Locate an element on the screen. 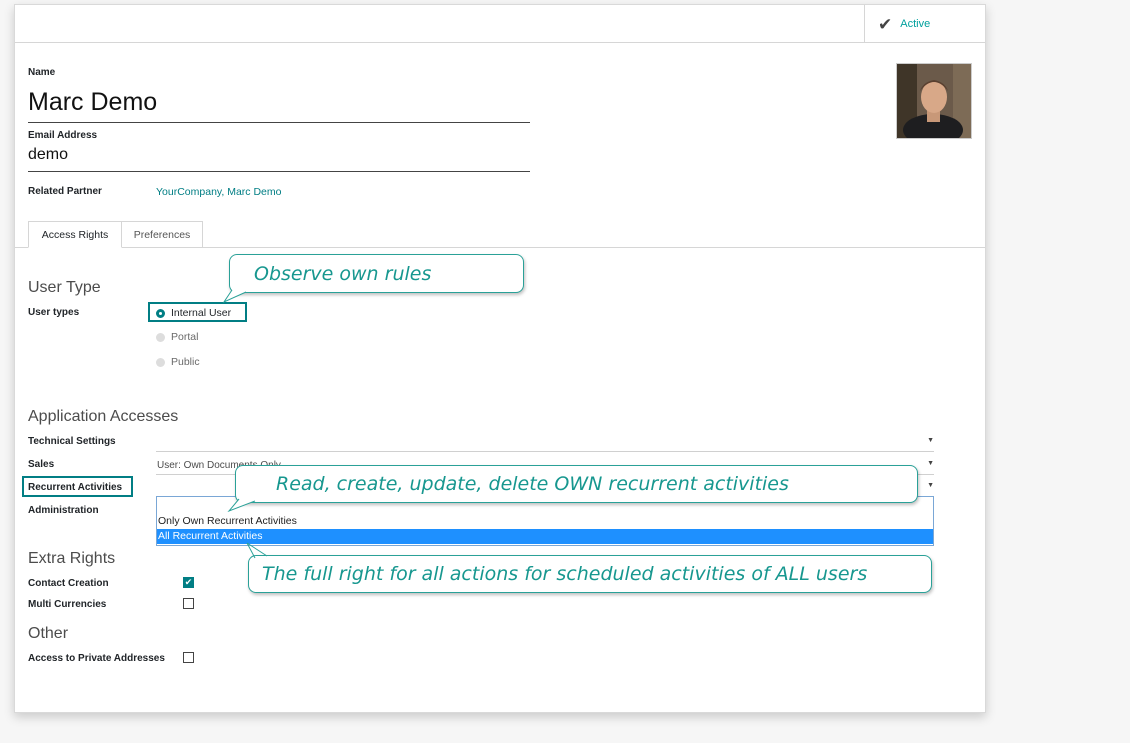  technical-settings-select: ▼ is located at coordinates (545, 443).